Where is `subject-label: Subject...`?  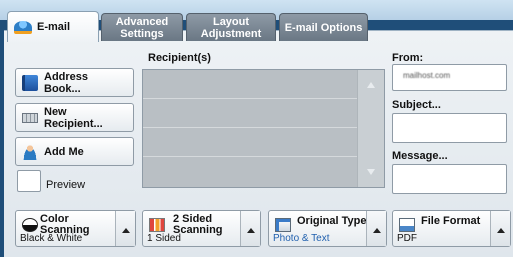 subject-label: Subject... is located at coordinates (416, 105).